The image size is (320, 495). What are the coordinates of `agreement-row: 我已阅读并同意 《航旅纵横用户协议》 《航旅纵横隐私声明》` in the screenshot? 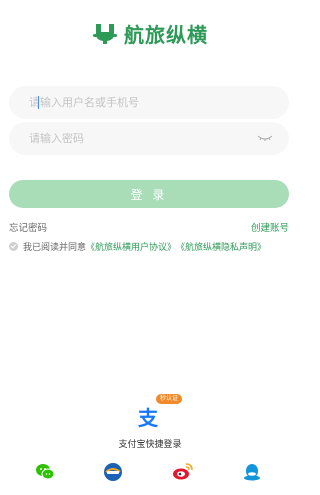 It's located at (137, 246).